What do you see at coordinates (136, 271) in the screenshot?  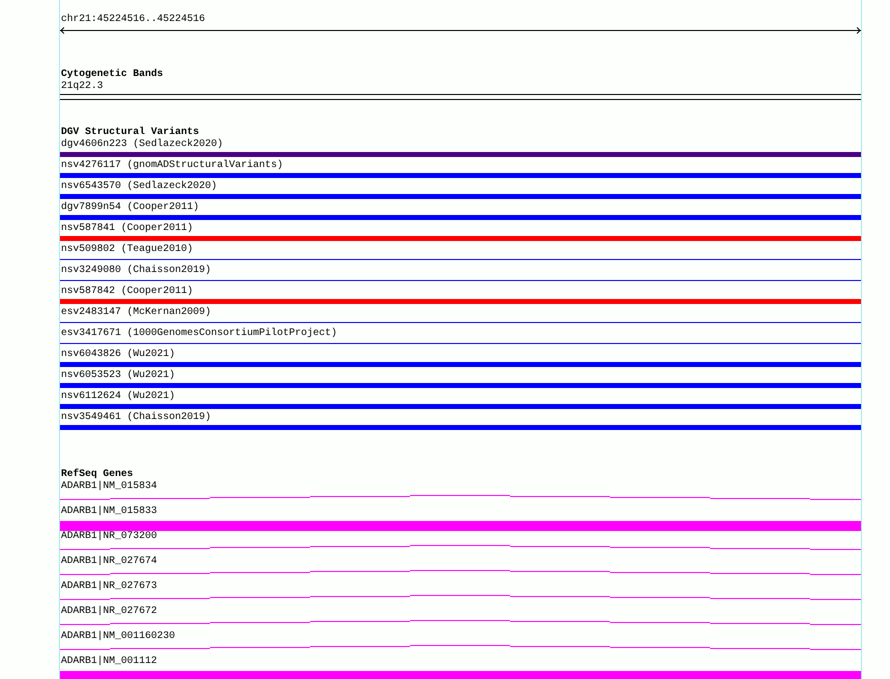 I see `feature-label: nsv3249080 (Chaisson2019)` at bounding box center [136, 271].